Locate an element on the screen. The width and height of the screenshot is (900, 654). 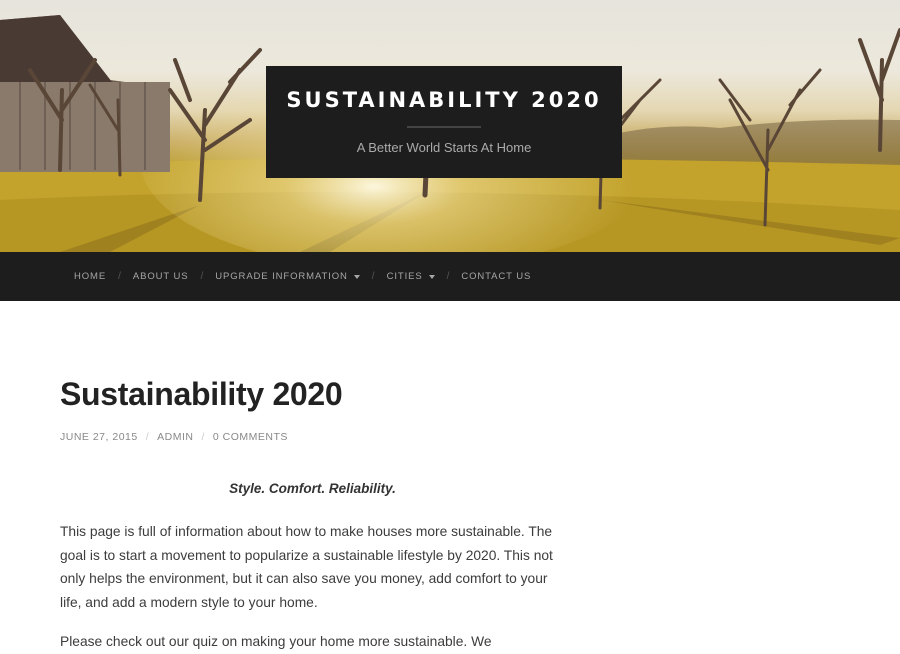
post-date-link: JUNE 27, 2015 is located at coordinates (99, 437).